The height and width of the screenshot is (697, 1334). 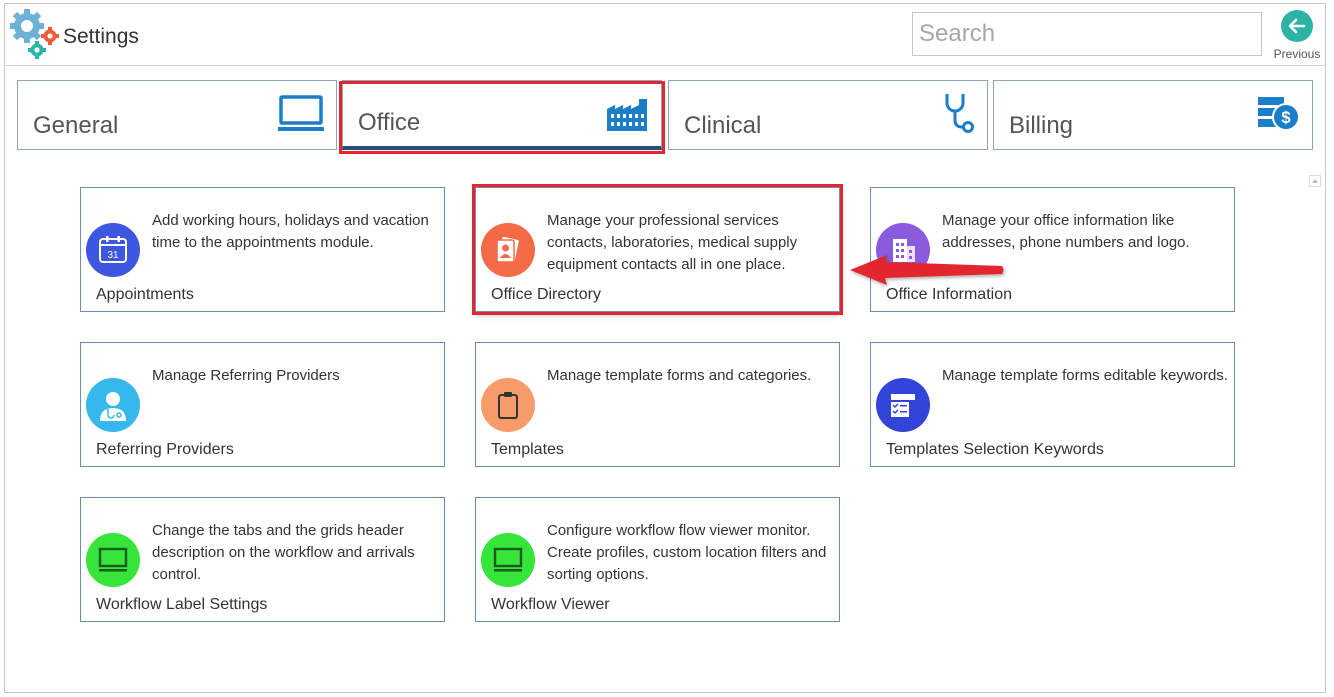 I want to click on tab-clinical: Clinical, so click(x=828, y=115).